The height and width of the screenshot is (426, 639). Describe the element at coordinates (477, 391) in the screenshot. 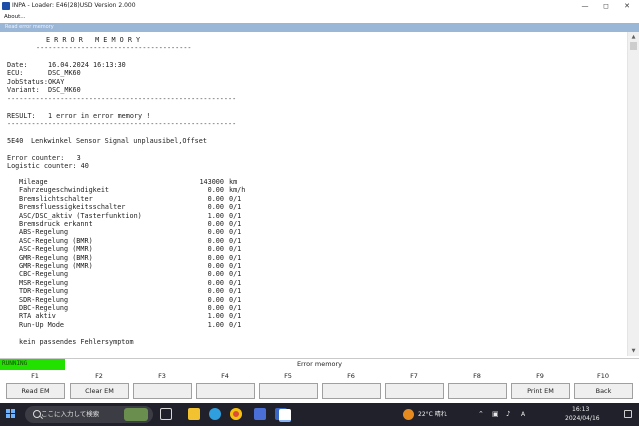

I see `f8-button` at that location.